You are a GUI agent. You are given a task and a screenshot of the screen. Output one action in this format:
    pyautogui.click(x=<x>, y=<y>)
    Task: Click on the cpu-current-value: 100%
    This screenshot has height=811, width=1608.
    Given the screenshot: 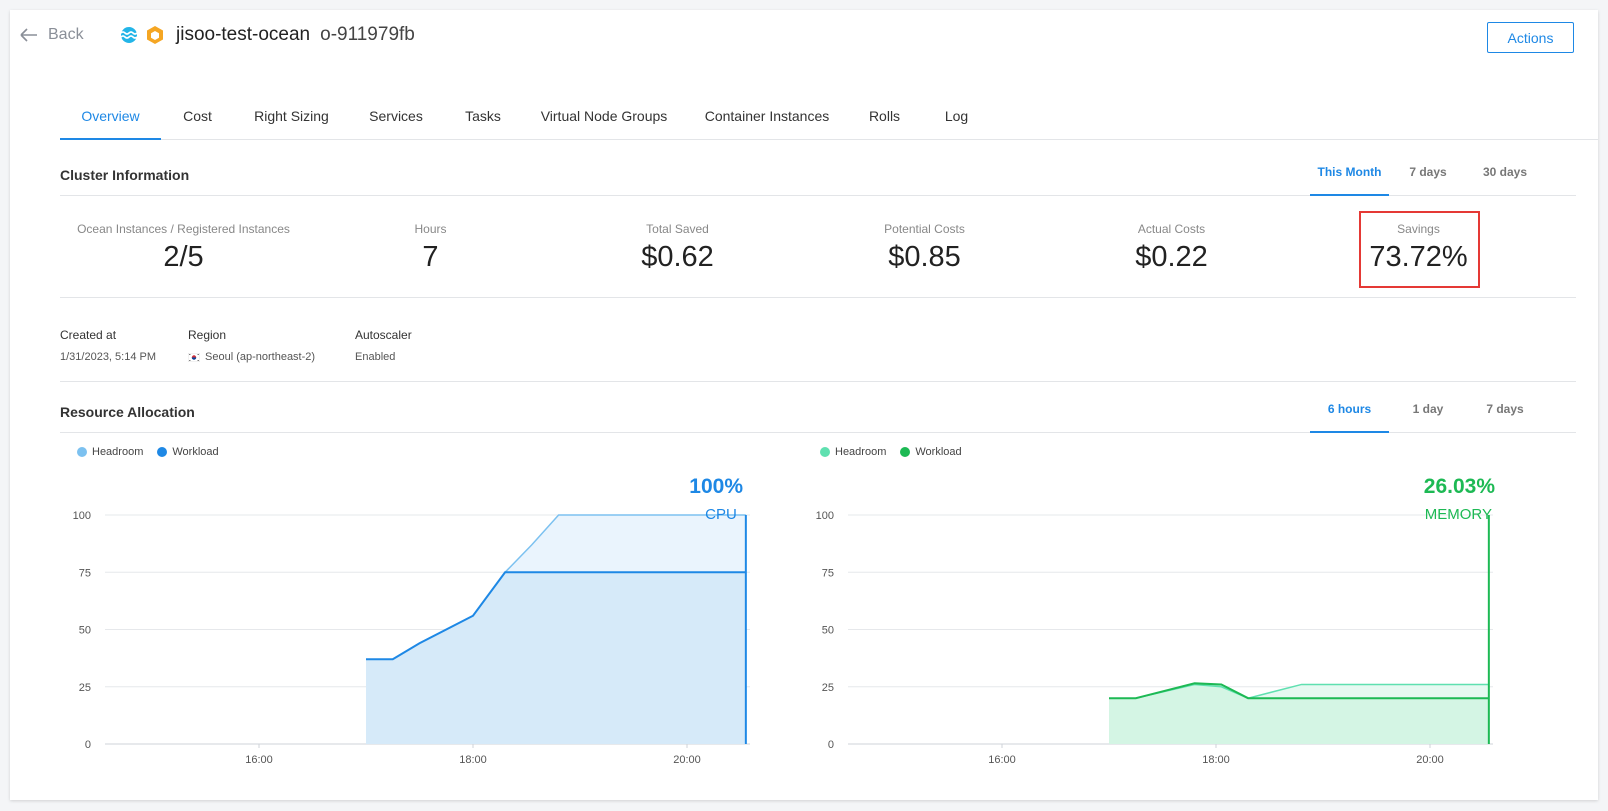 What is the action you would take?
    pyautogui.click(x=716, y=486)
    